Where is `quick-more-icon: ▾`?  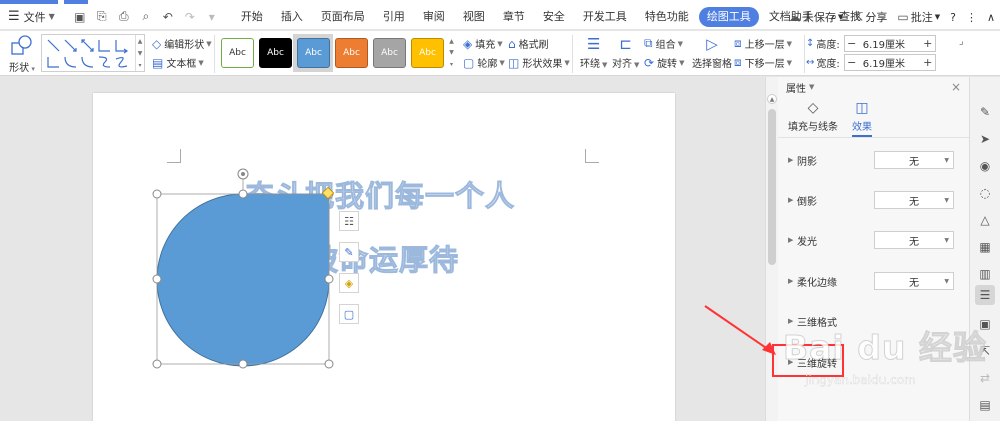 quick-more-icon: ▾ is located at coordinates (212, 17).